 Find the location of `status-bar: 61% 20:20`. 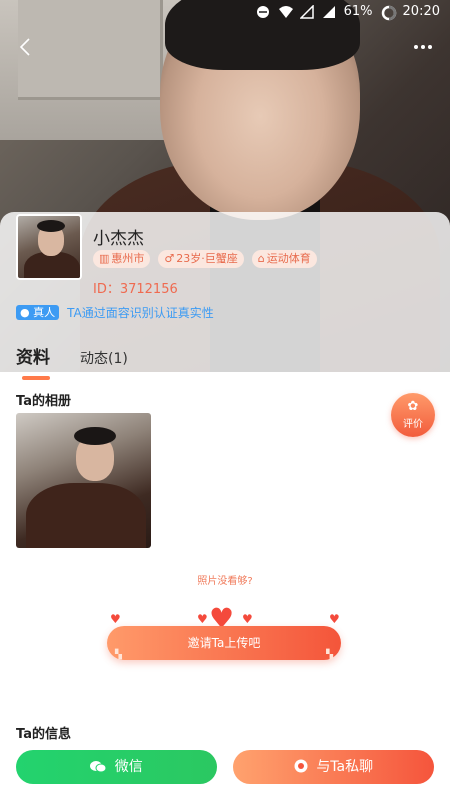

status-bar: 61% 20:20 is located at coordinates (225, 13).